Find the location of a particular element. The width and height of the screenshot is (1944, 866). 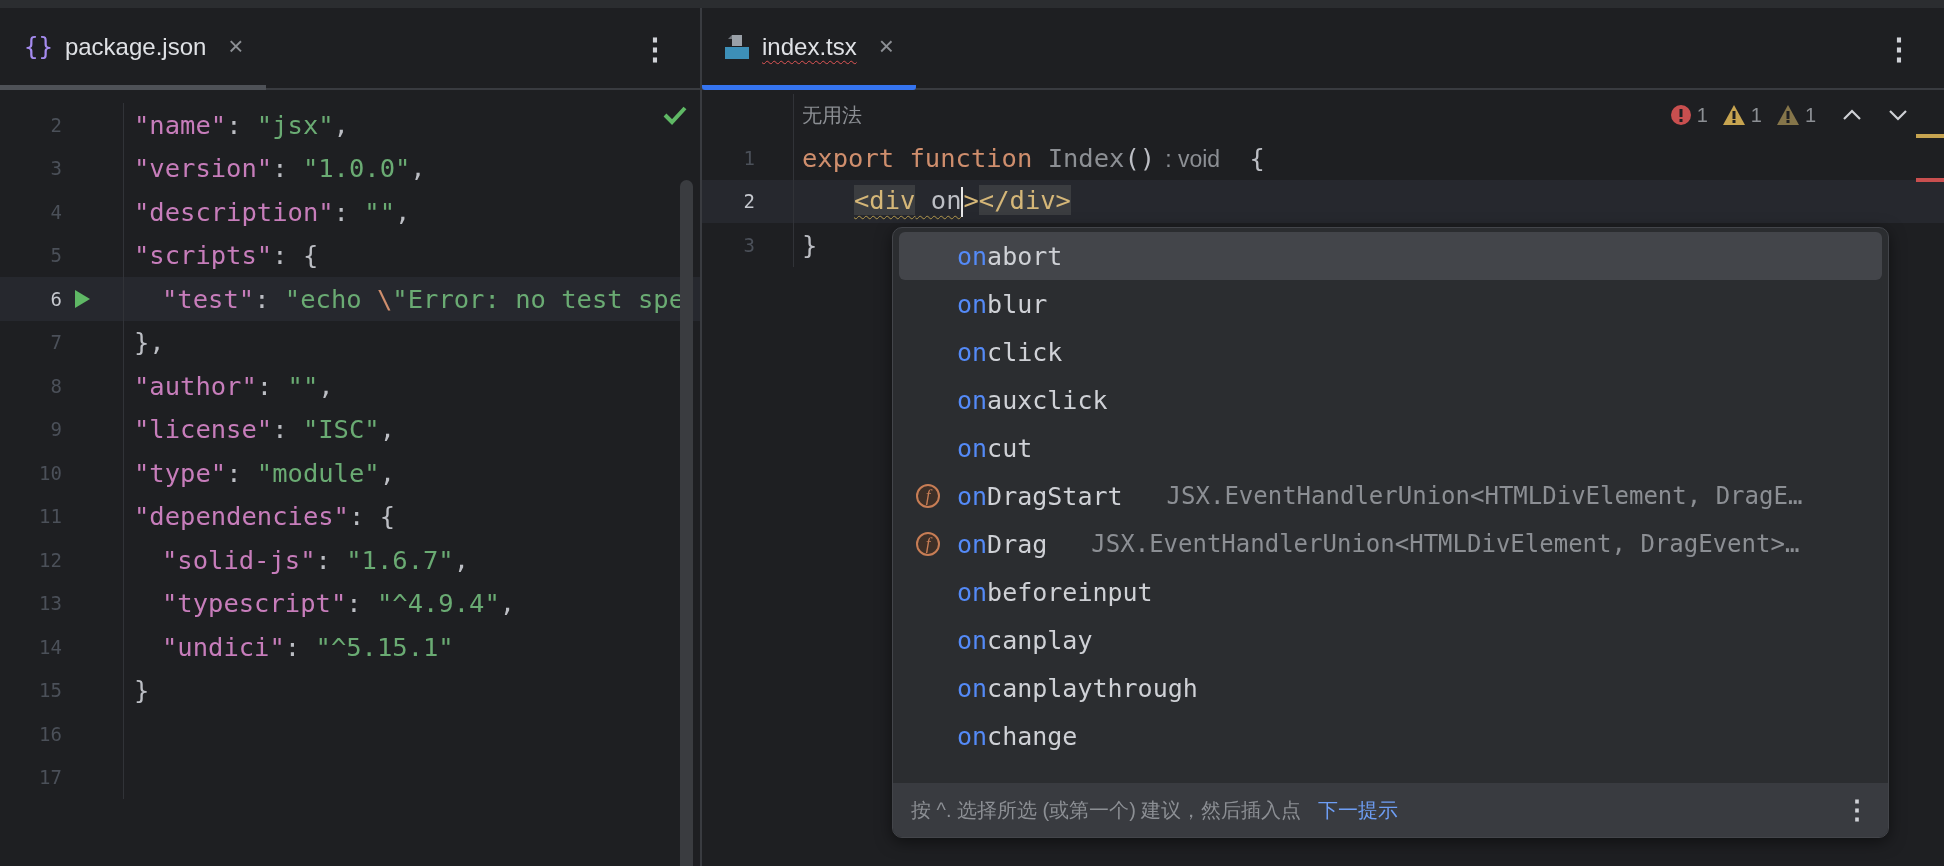

line-number: 6 is located at coordinates (55, 298).